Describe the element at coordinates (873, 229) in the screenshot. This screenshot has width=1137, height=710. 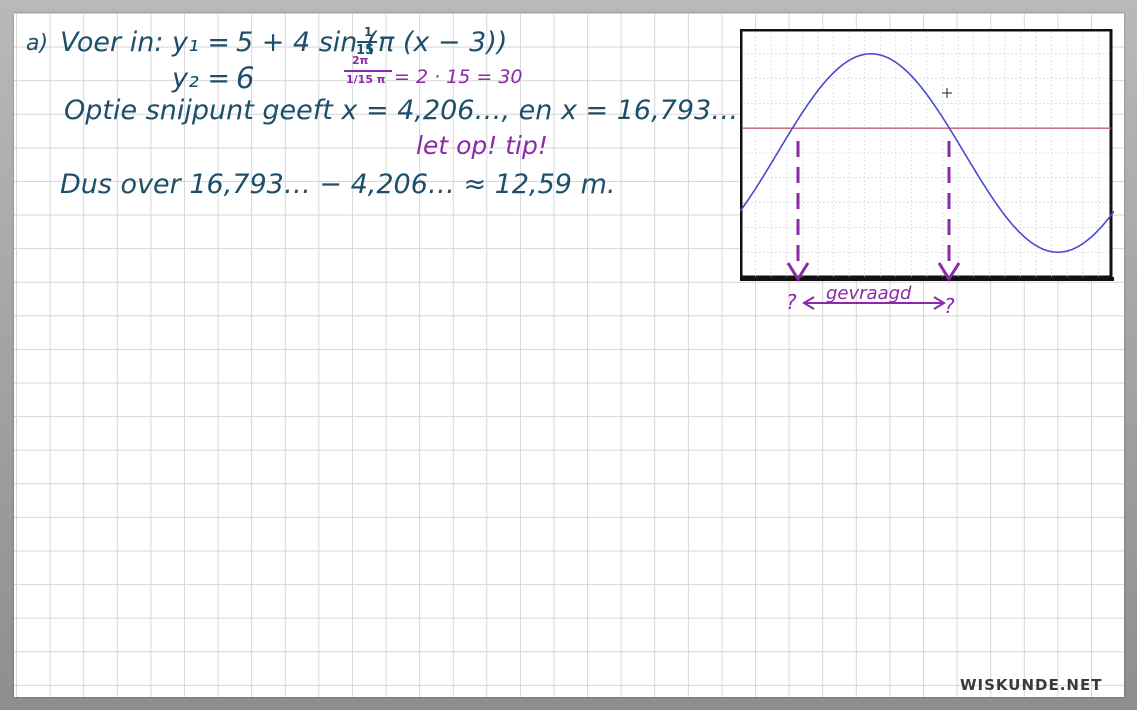
I see `annotation-arrows: ? gevraagd ?` at that location.